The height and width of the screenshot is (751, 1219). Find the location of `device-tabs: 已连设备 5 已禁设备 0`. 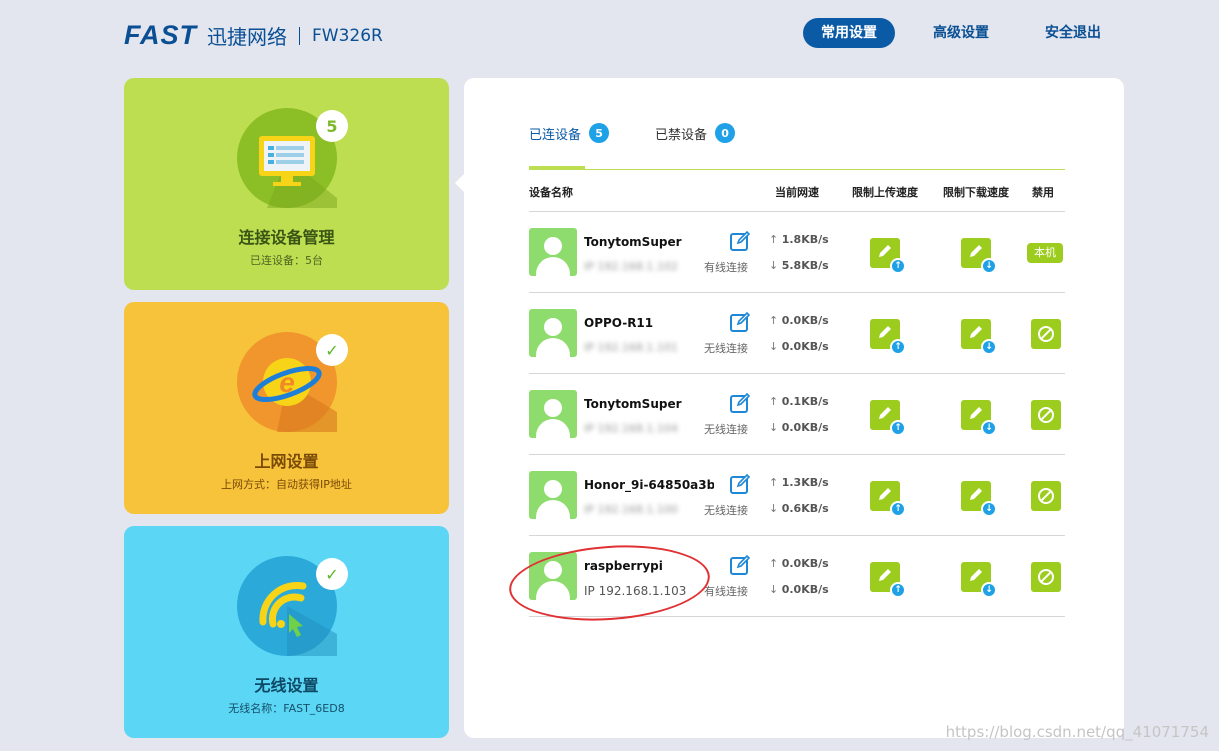

device-tabs: 已连设备 5 已禁设备 0 is located at coordinates (655, 133).